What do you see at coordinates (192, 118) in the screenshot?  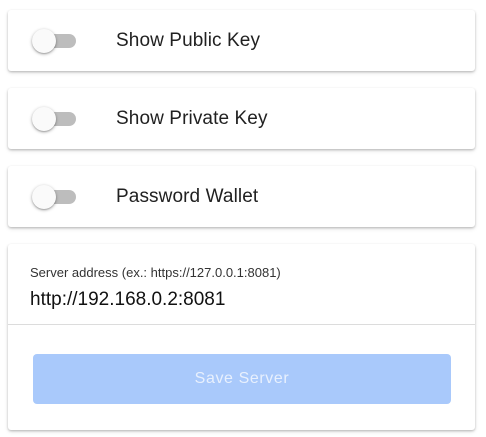 I see `show-private-key-label: Show Private Key` at bounding box center [192, 118].